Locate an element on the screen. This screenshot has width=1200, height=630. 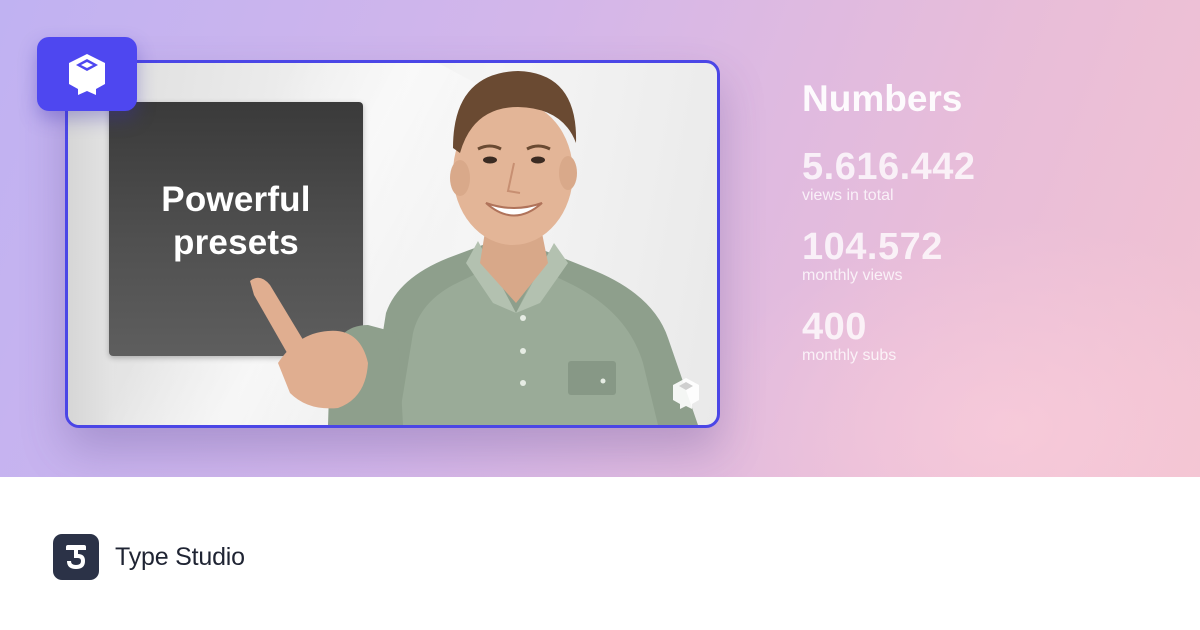
type-studio-cube-icon is located at coordinates (87, 74).